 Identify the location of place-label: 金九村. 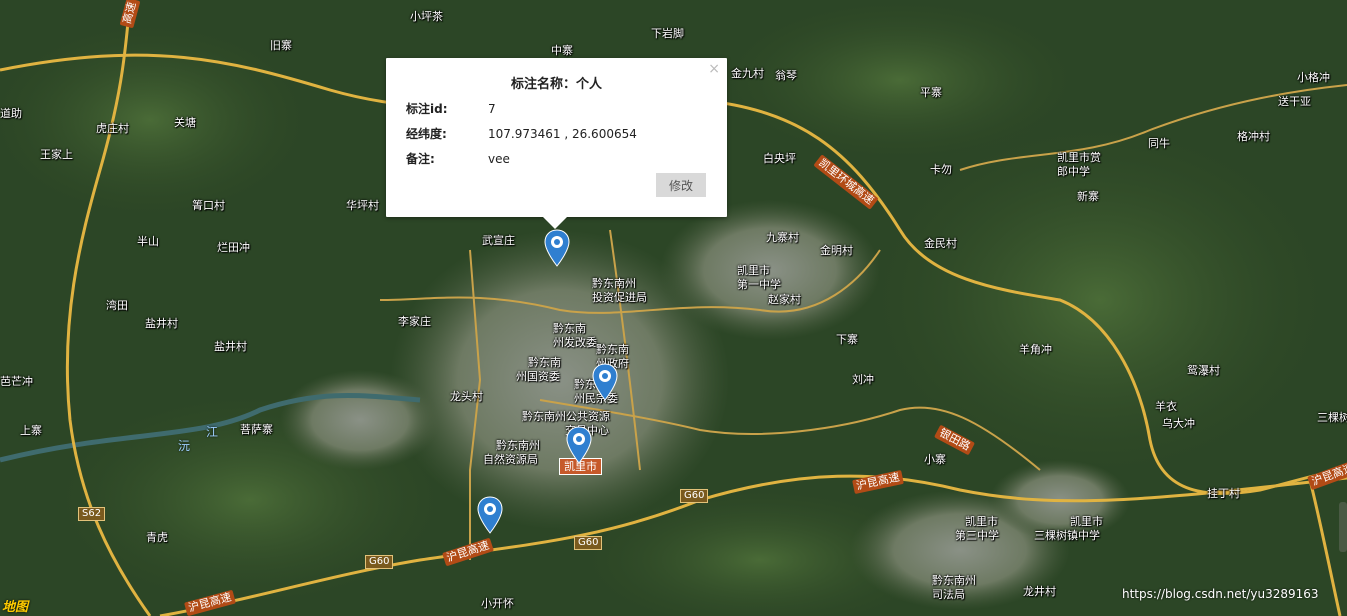
(747, 73).